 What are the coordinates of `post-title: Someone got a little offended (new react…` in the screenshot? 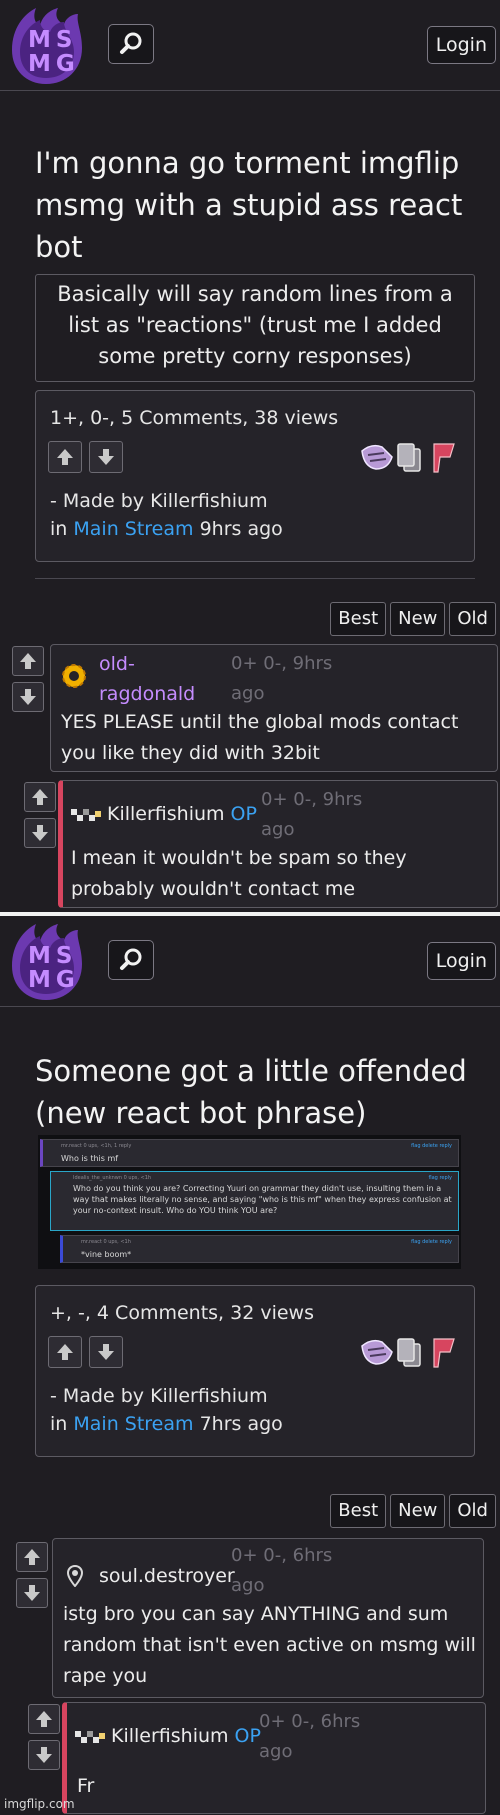 It's located at (251, 1092).